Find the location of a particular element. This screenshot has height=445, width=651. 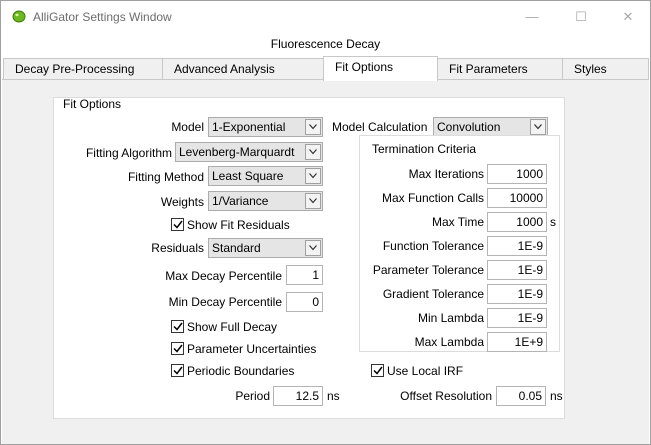

model-dropdown: 1-Exponential is located at coordinates (265, 127).